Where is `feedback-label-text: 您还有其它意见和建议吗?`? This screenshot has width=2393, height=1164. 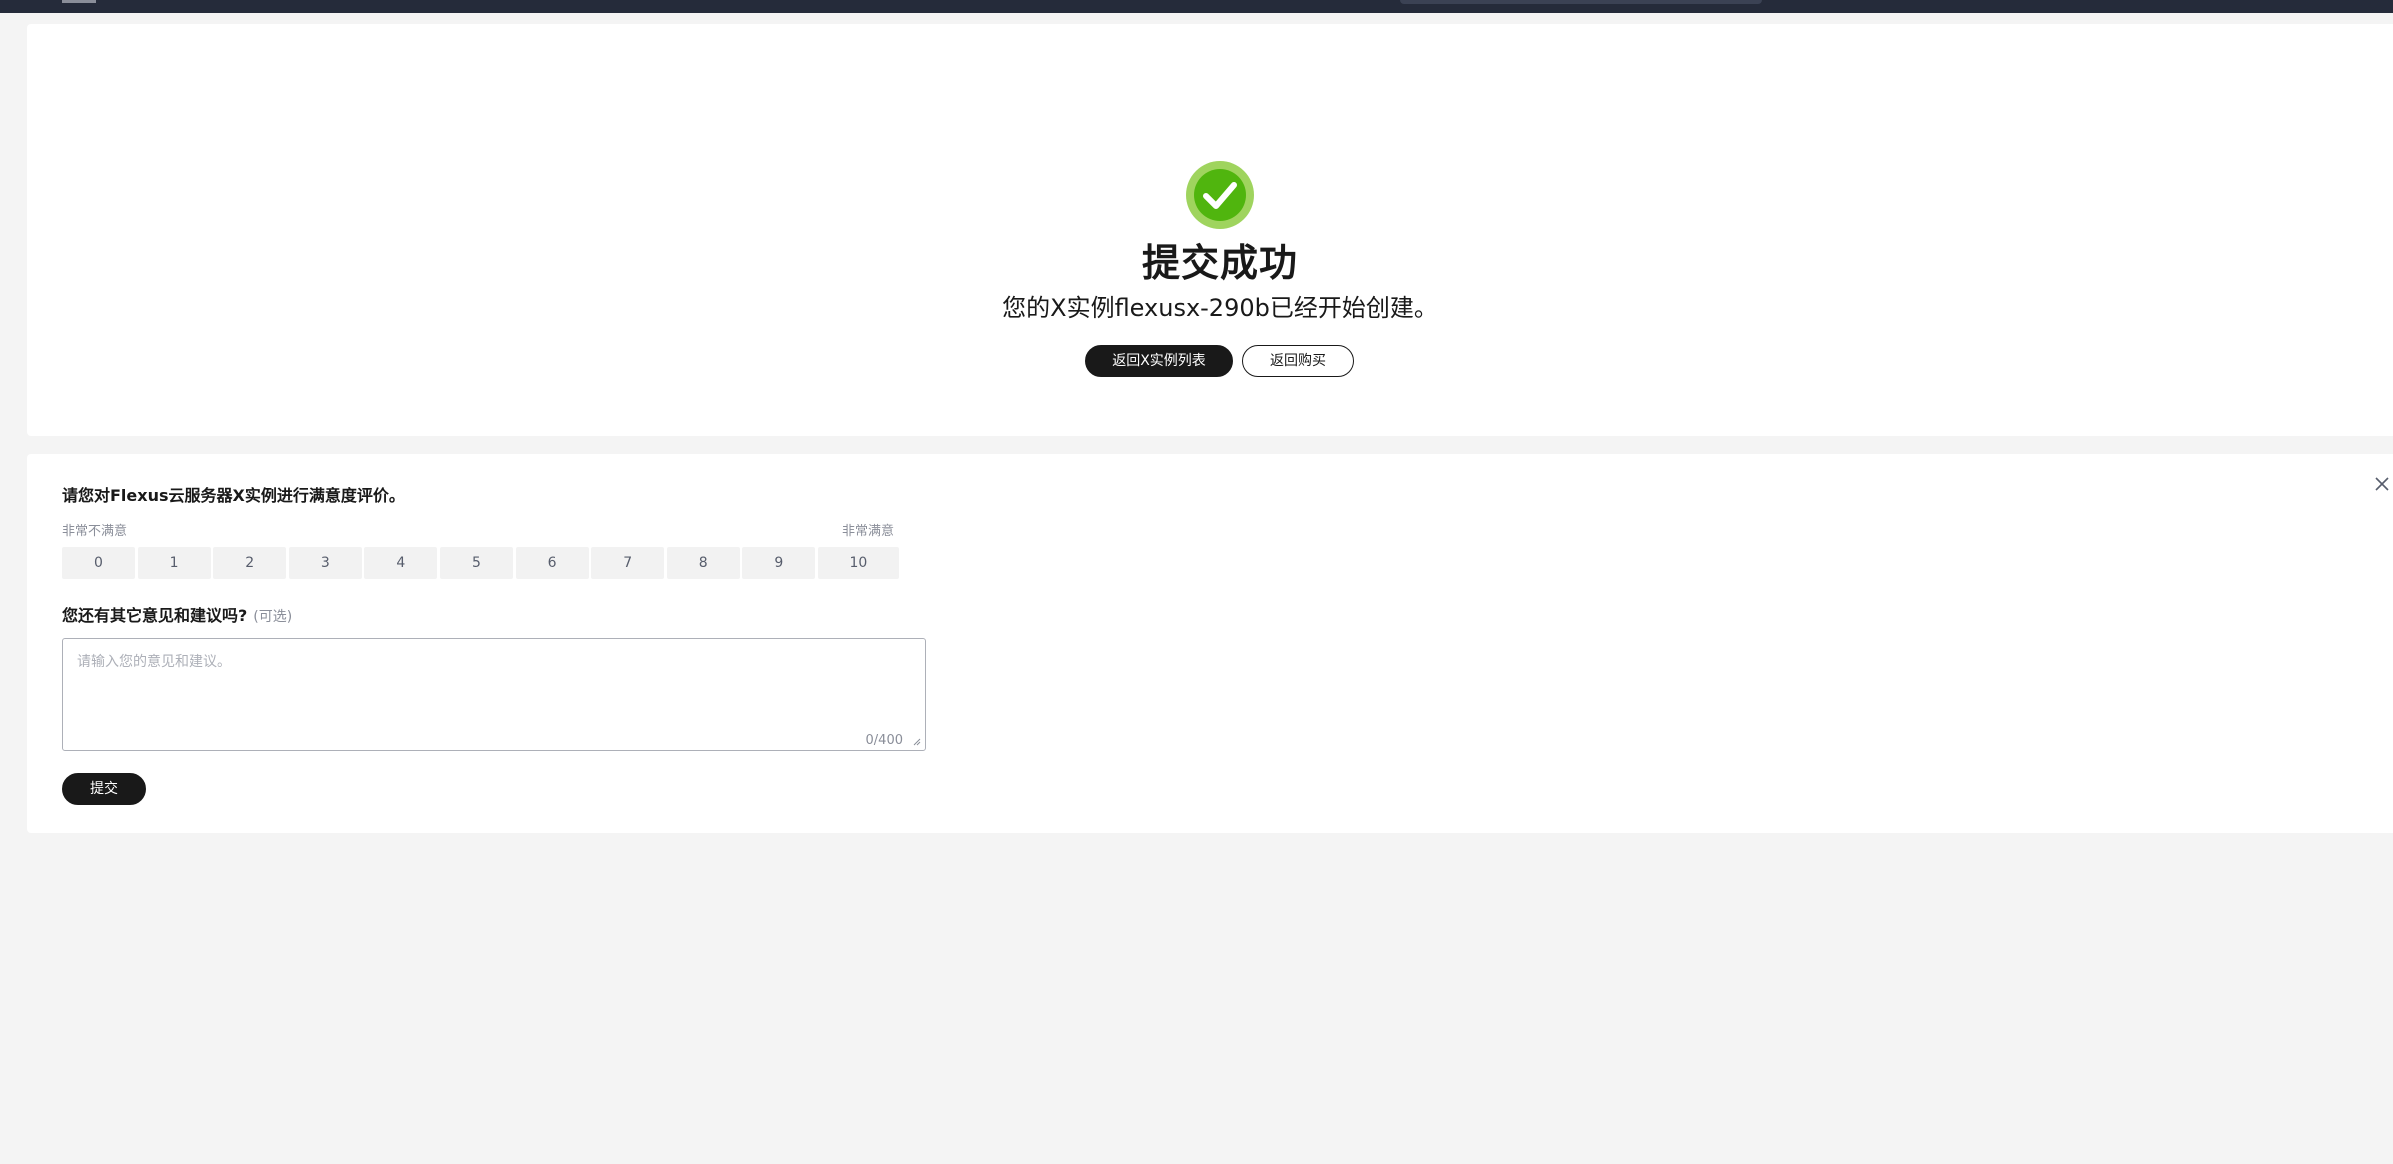
feedback-label-text: 您还有其它意见和建议吗? is located at coordinates (155, 615).